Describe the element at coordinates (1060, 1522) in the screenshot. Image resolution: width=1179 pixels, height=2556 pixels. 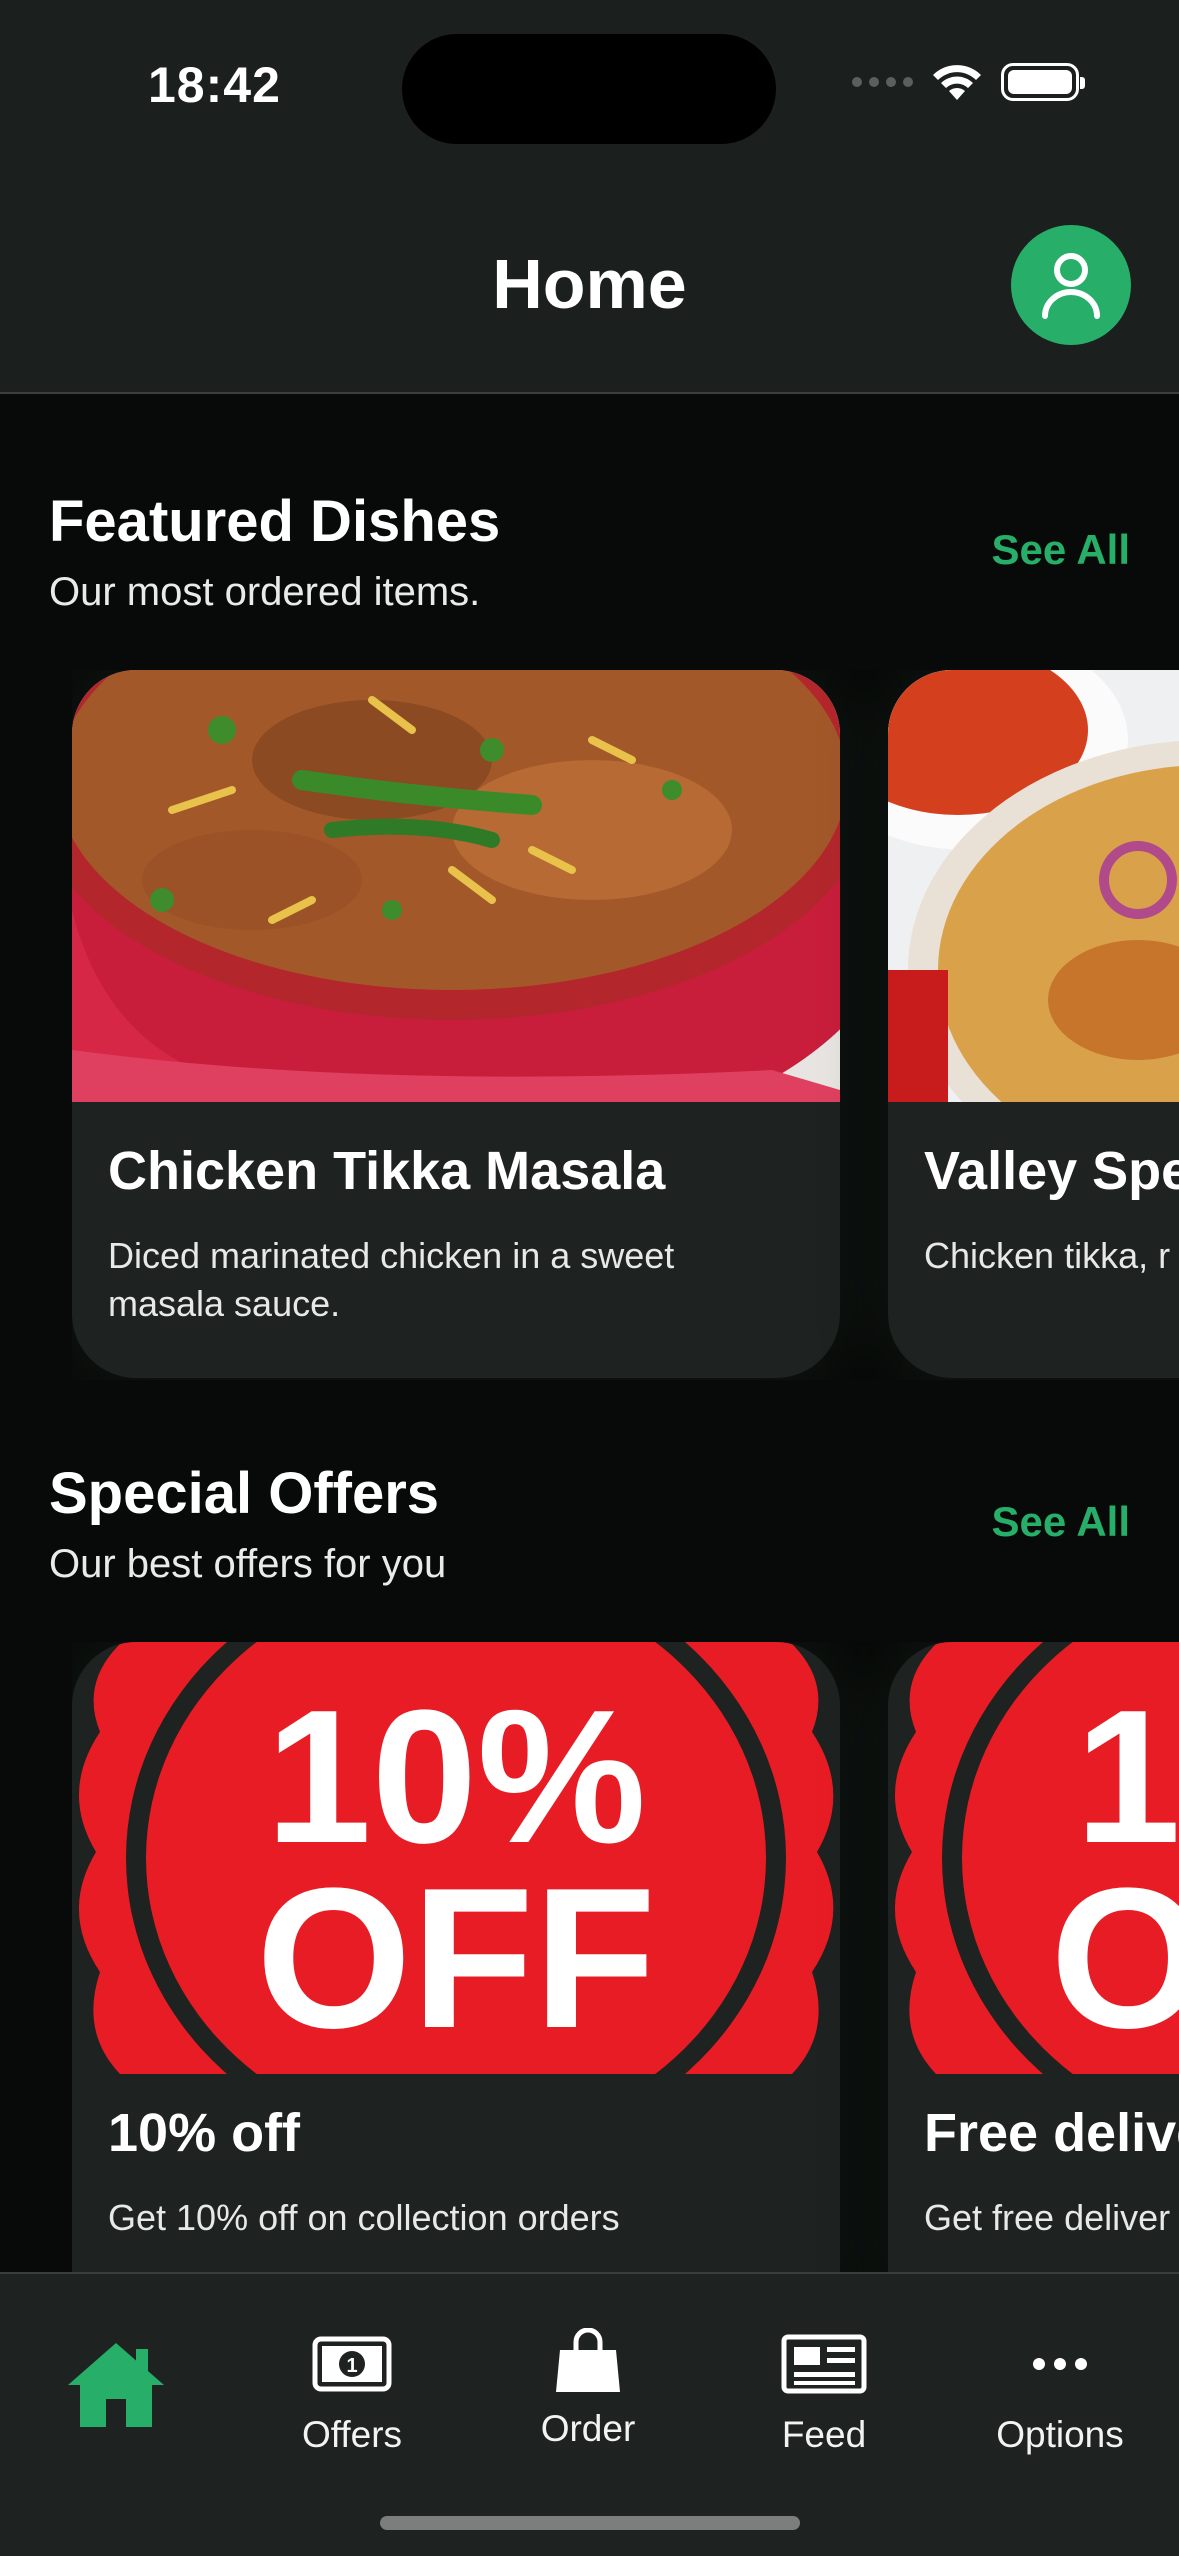
I see `offers-see-all-button: See All` at that location.